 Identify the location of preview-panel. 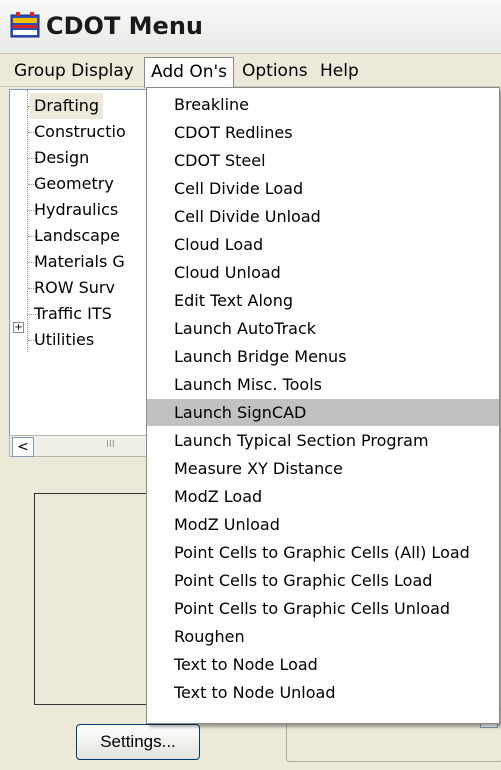
(94, 599).